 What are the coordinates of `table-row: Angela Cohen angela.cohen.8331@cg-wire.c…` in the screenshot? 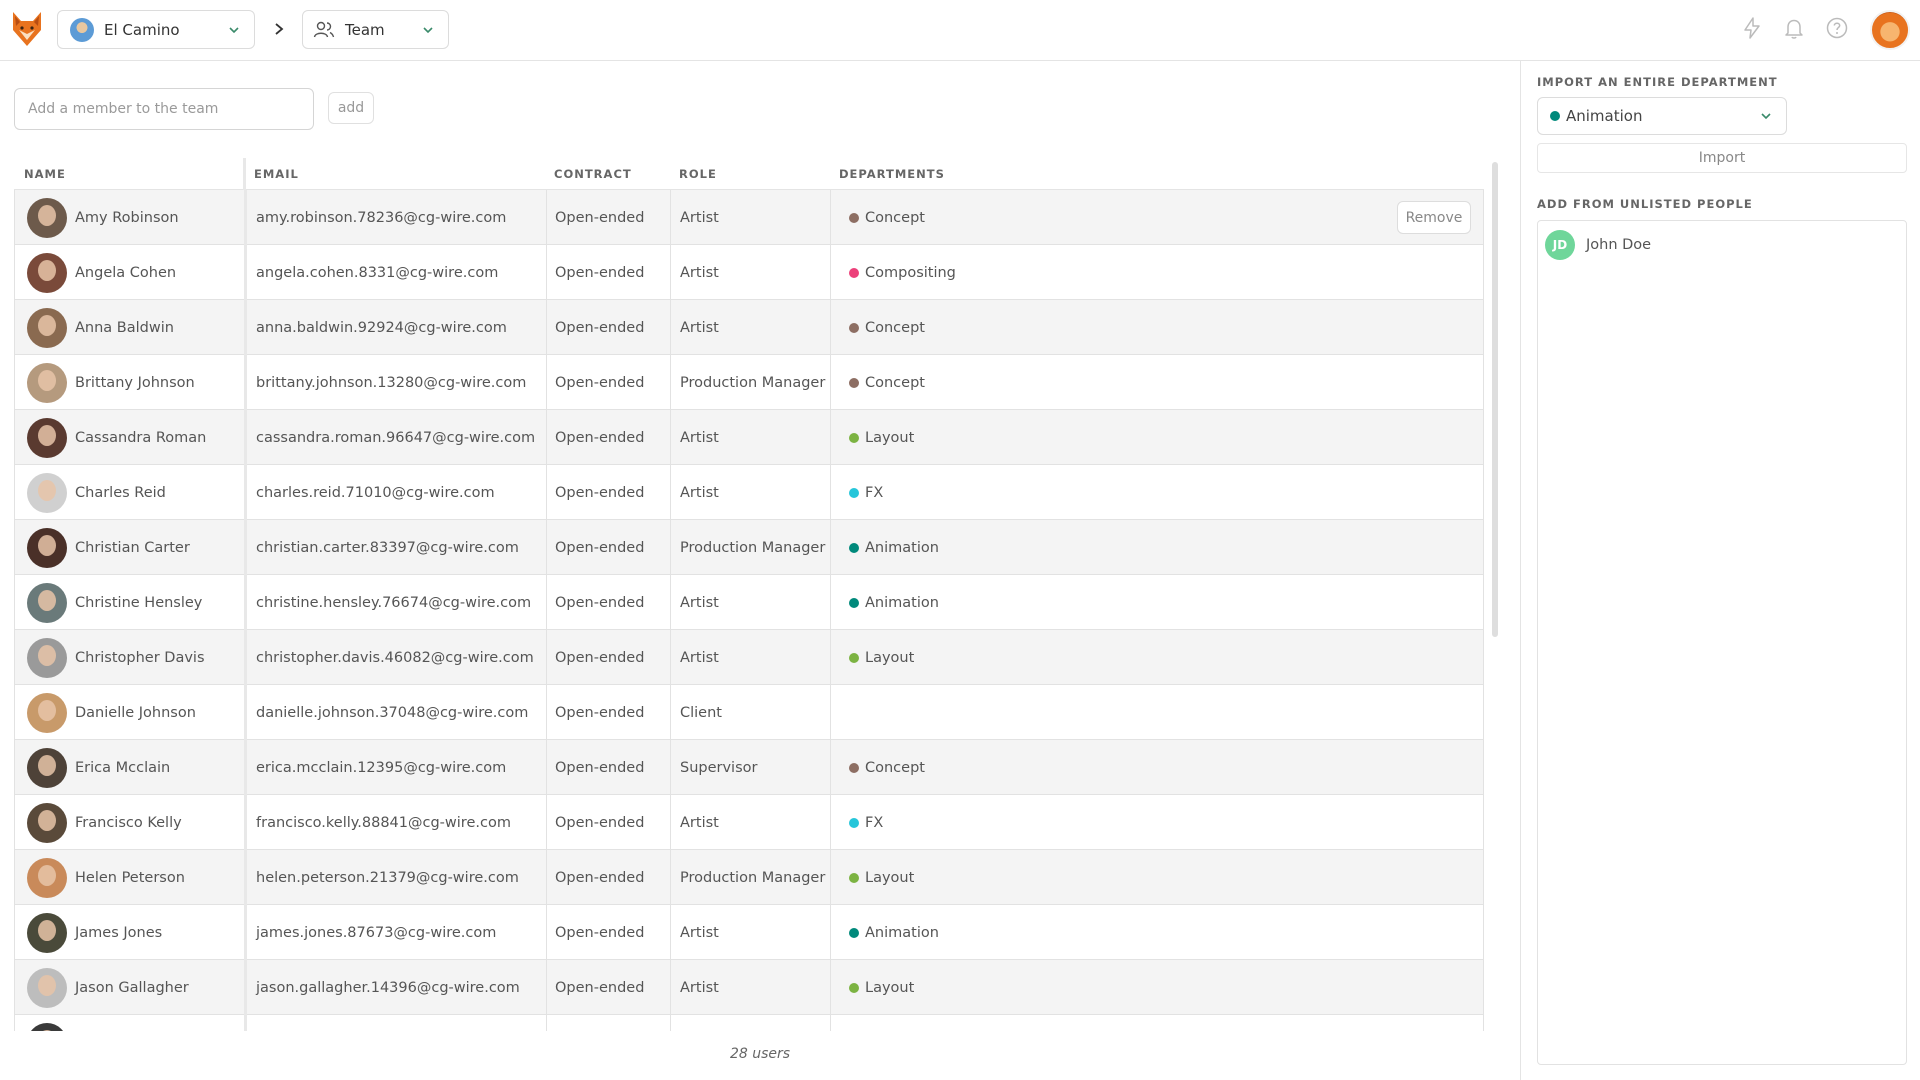 It's located at (749, 272).